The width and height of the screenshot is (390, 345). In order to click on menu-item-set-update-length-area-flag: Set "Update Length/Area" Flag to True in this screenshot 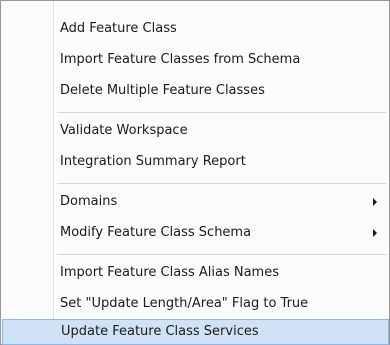, I will do `click(195, 304)`.